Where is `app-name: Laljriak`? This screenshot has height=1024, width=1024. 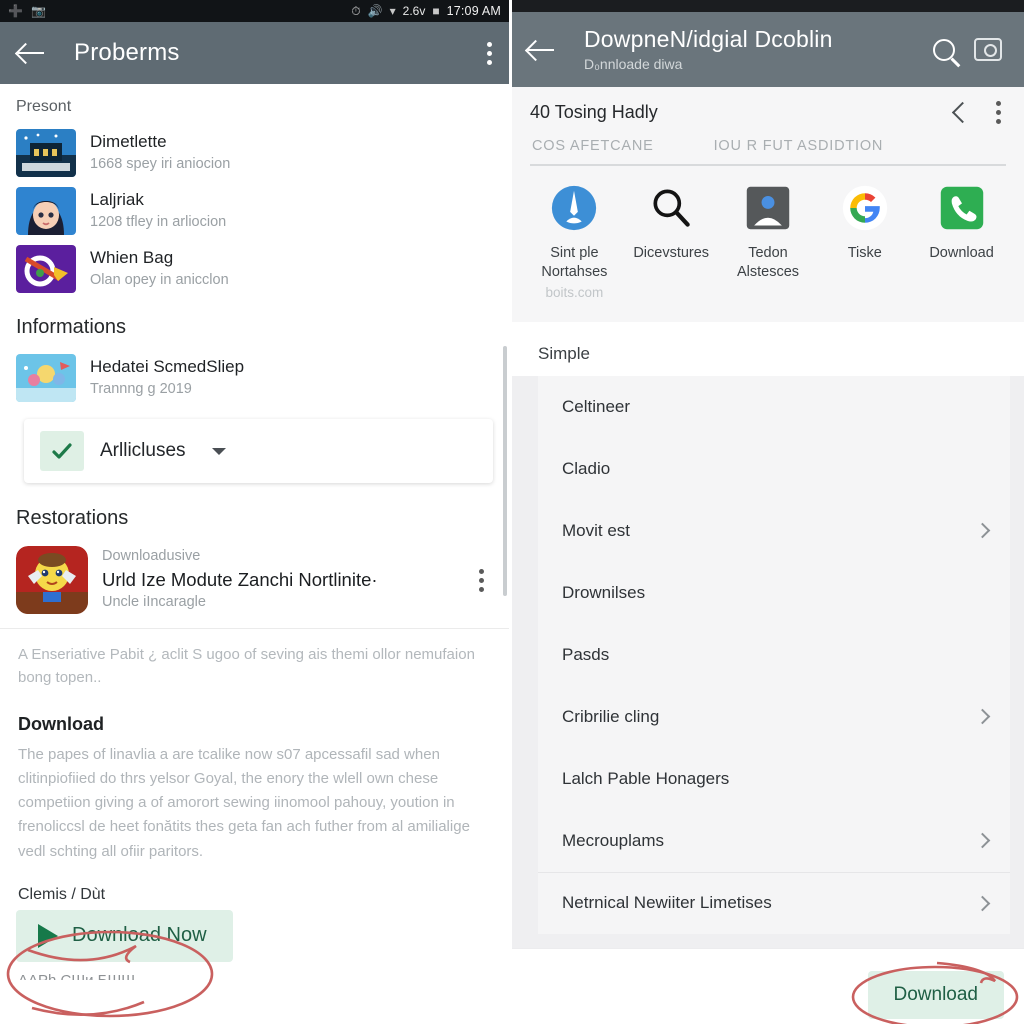
app-name: Laljriak is located at coordinates (117, 200).